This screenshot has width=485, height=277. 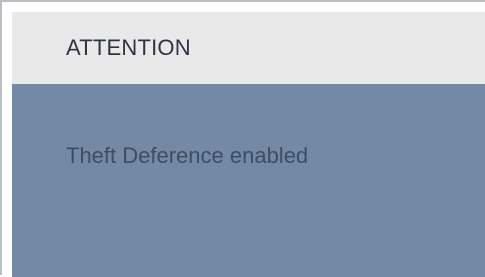 I want to click on dialog-message: Theft Deference enabled, so click(x=187, y=155).